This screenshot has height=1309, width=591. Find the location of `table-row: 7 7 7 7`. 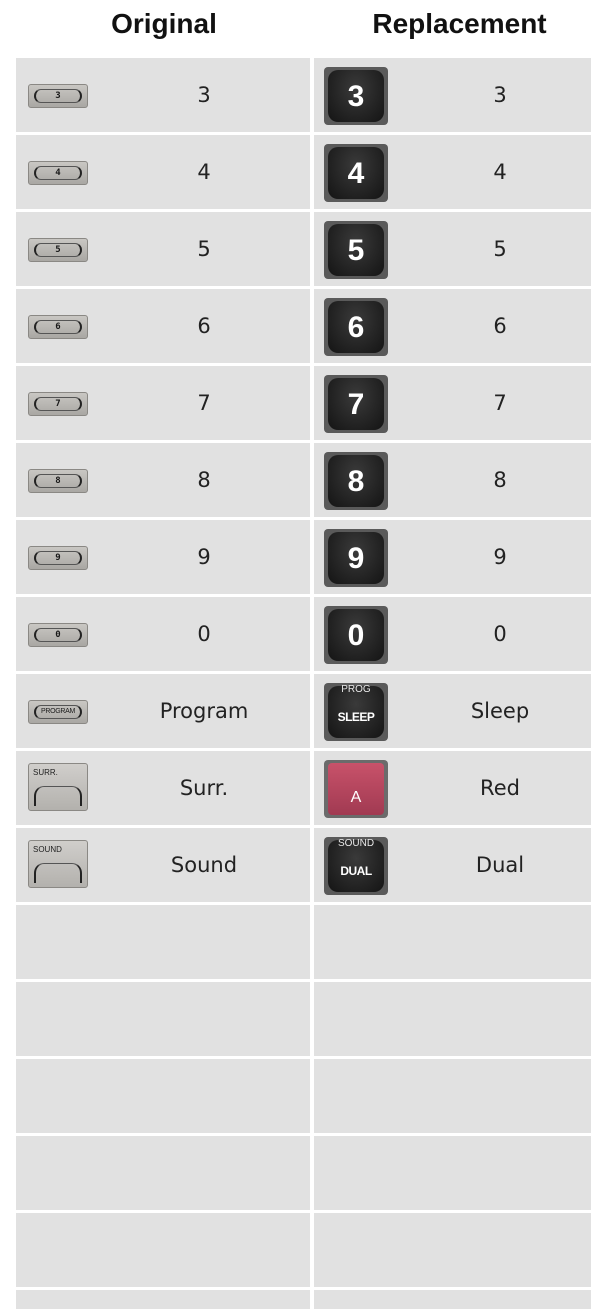

table-row: 7 7 7 7 is located at coordinates (303, 403).